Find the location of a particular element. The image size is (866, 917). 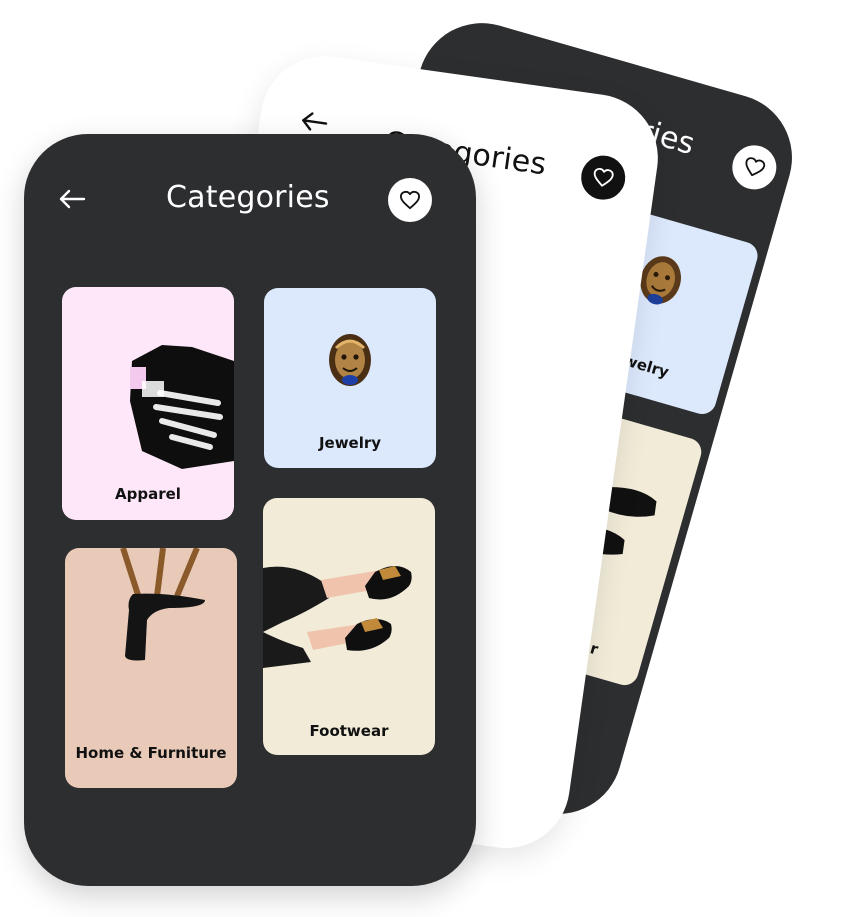

favorite-button is located at coordinates (410, 200).